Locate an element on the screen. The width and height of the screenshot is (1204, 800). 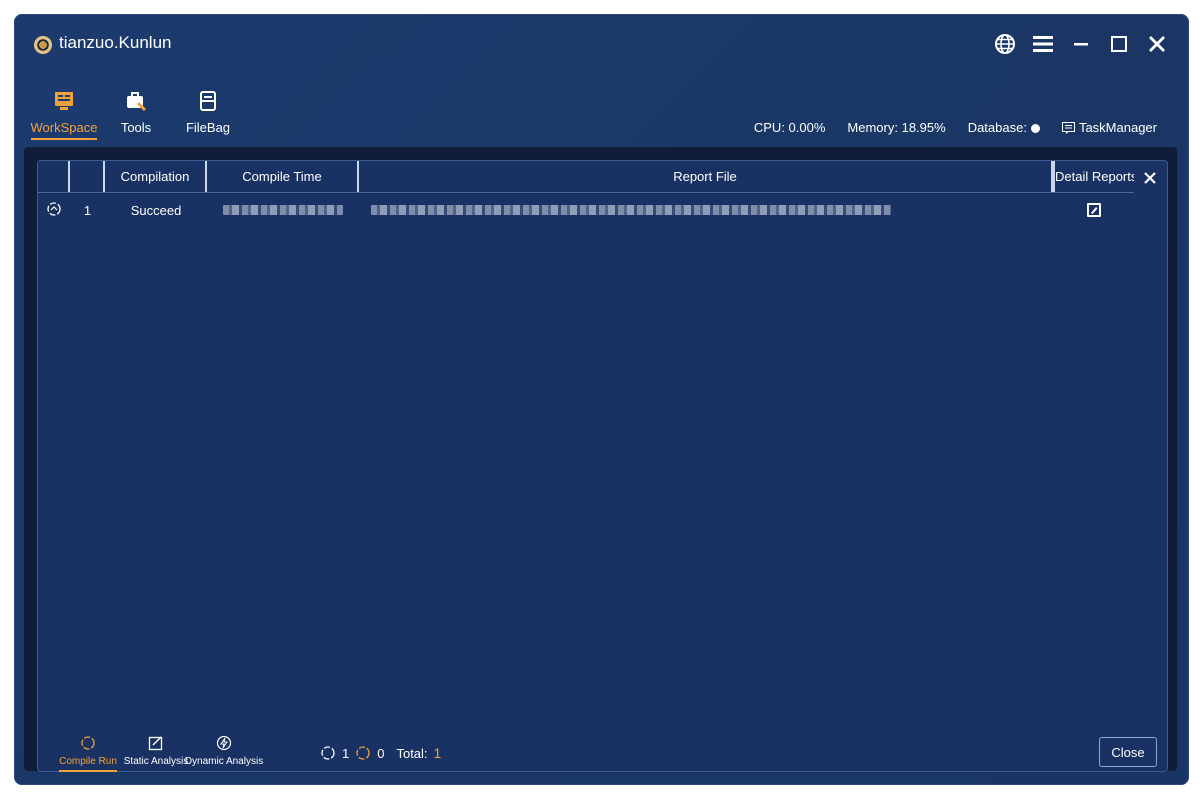
success-count: 1 is located at coordinates (346, 753).